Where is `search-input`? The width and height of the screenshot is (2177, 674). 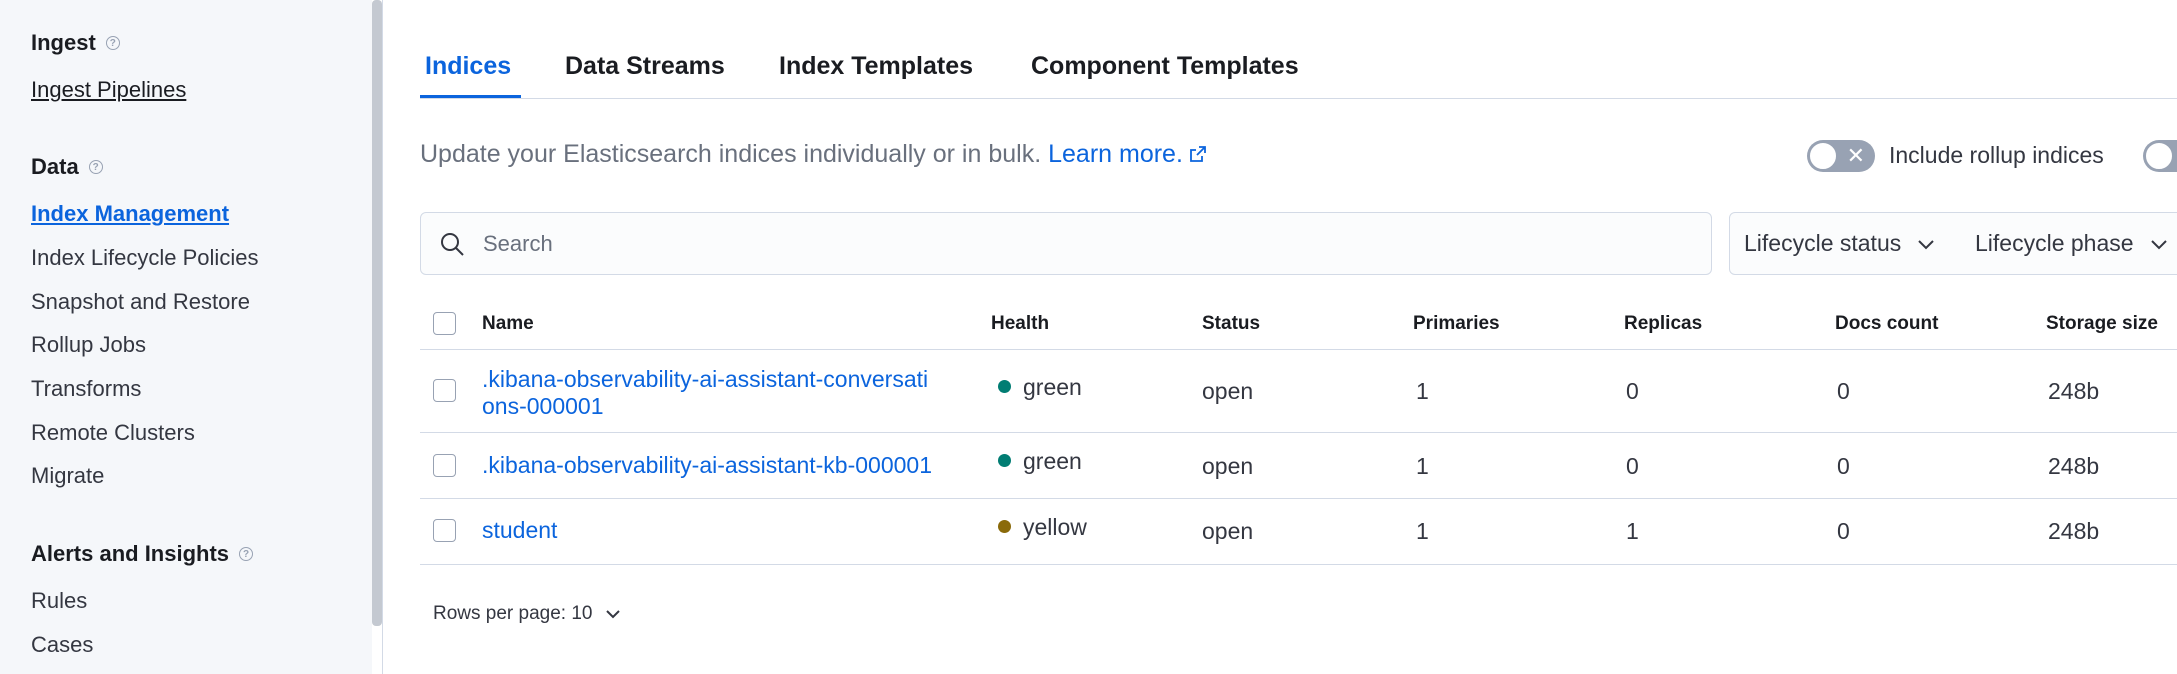
search-input is located at coordinates (1083, 243).